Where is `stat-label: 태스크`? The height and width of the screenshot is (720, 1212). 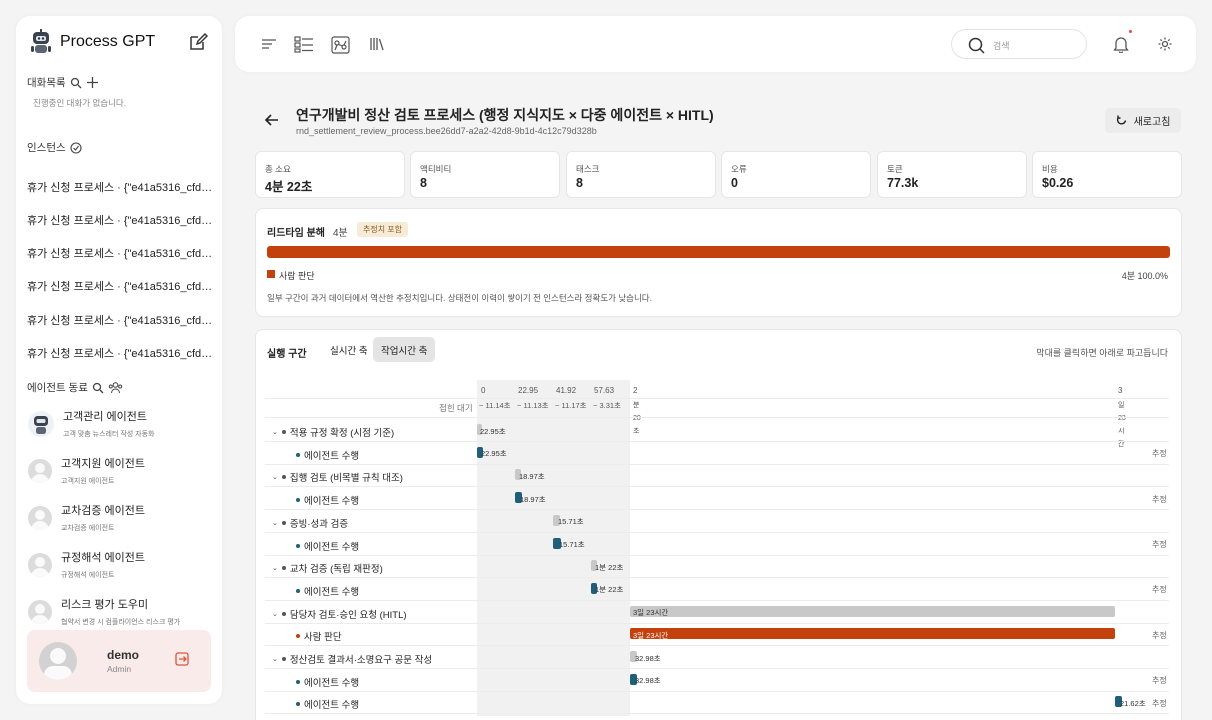
stat-label: 태스크 is located at coordinates (588, 169).